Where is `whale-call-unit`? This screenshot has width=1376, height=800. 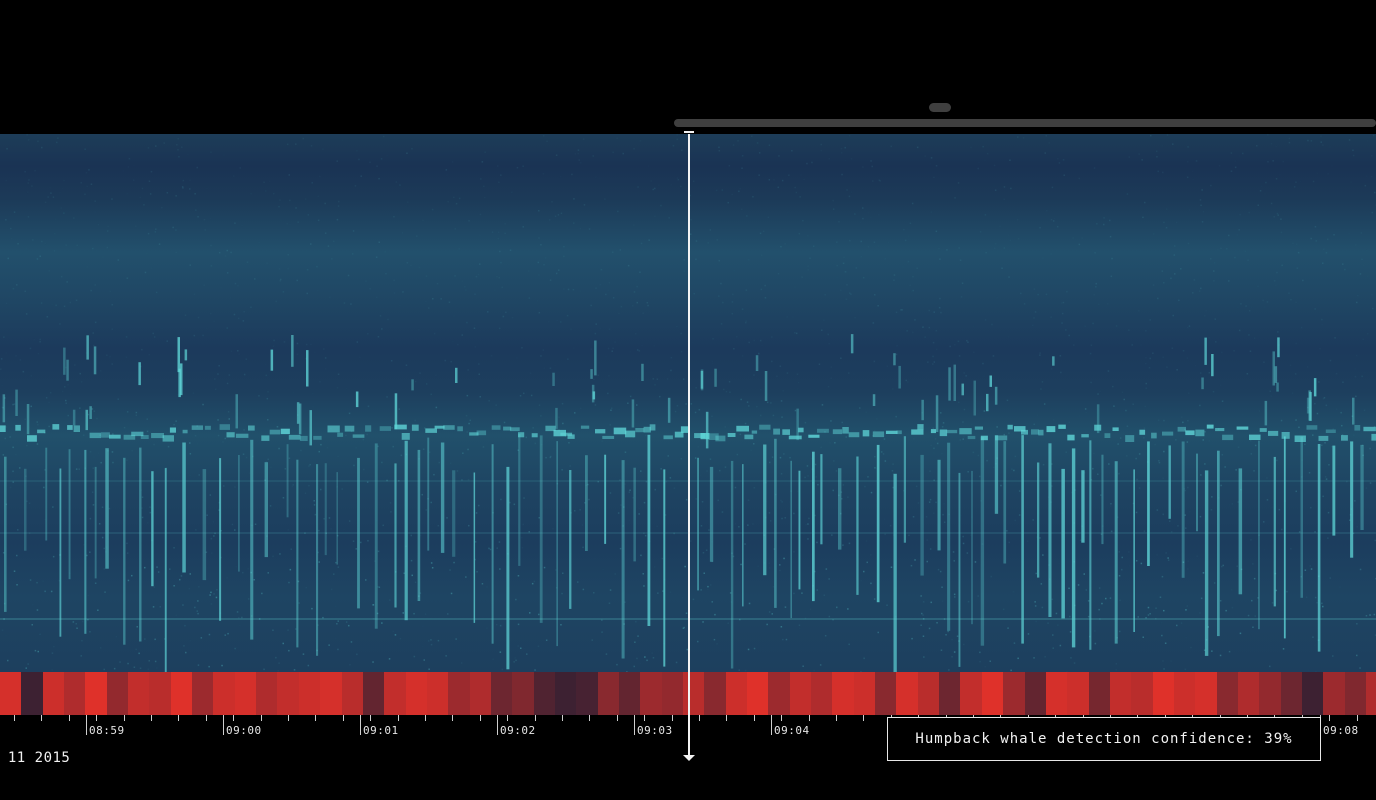
whale-call-unit is located at coordinates (1168, 433).